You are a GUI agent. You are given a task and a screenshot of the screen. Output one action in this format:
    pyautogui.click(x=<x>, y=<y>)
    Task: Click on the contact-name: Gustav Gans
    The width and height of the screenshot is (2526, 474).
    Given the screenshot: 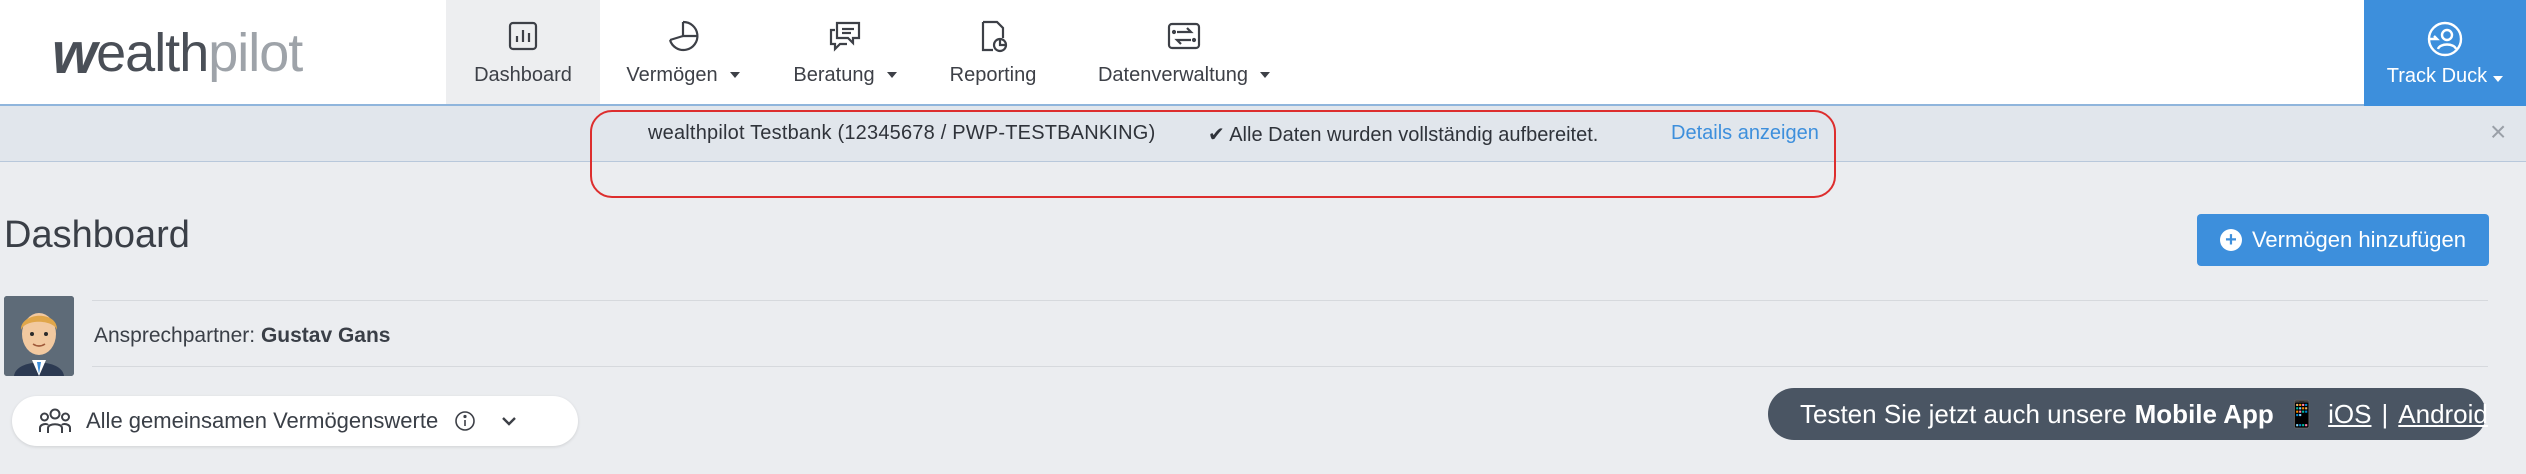 What is the action you would take?
    pyautogui.click(x=326, y=335)
    